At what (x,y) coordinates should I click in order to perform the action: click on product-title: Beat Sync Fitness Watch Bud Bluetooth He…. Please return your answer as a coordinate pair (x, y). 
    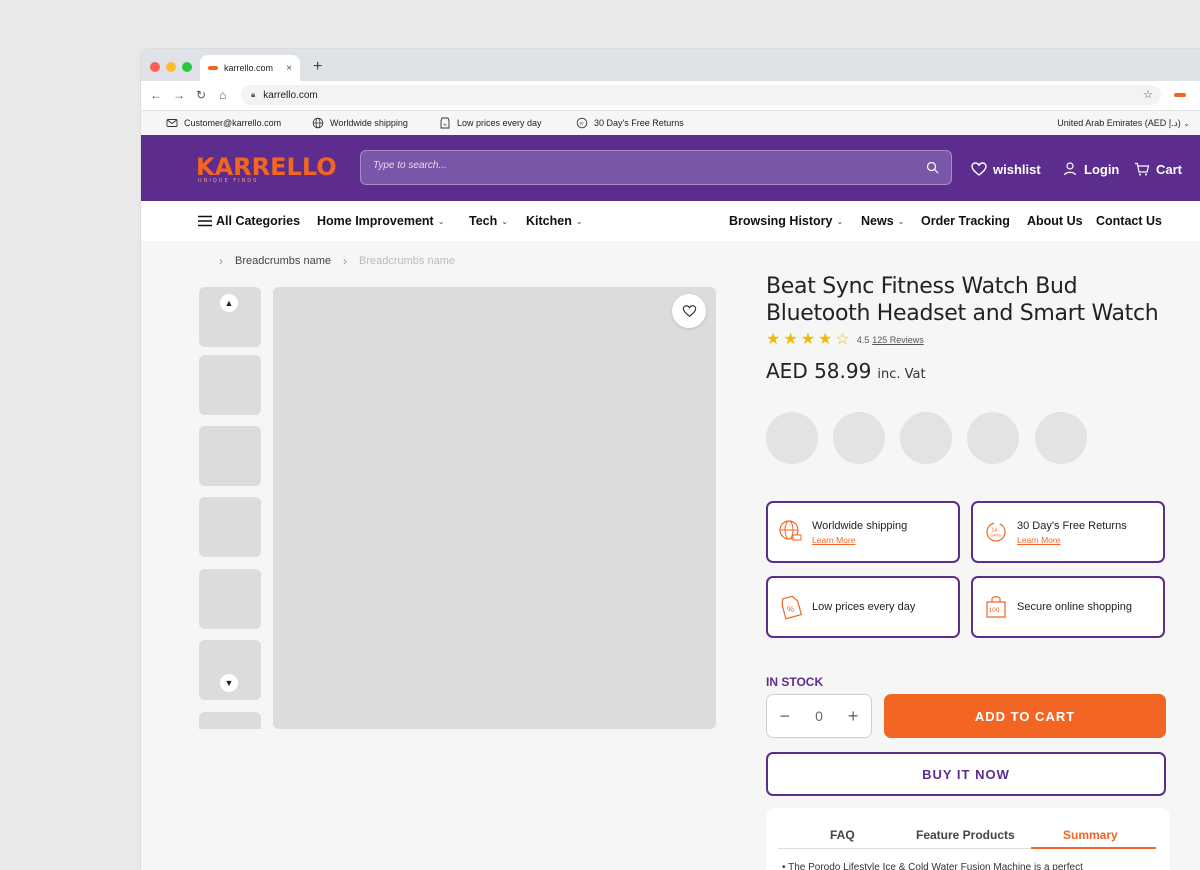
    Looking at the image, I should click on (962, 300).